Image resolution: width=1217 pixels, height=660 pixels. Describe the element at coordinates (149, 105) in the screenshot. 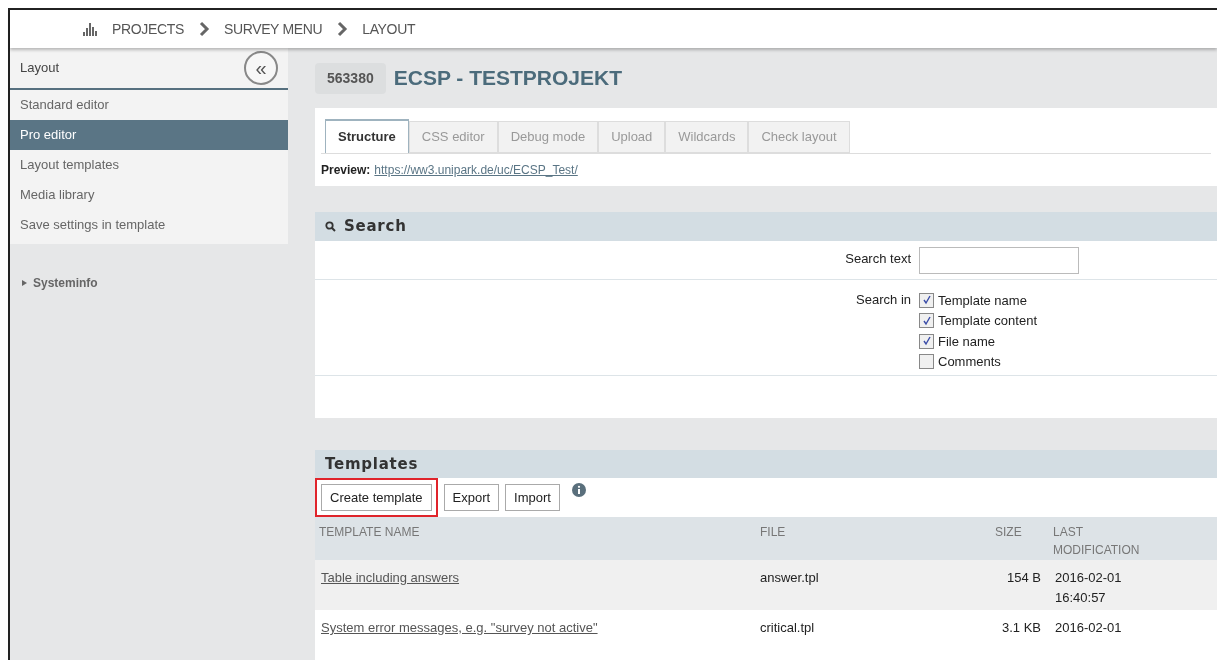

I see `sidebar-item: Standard editor` at that location.